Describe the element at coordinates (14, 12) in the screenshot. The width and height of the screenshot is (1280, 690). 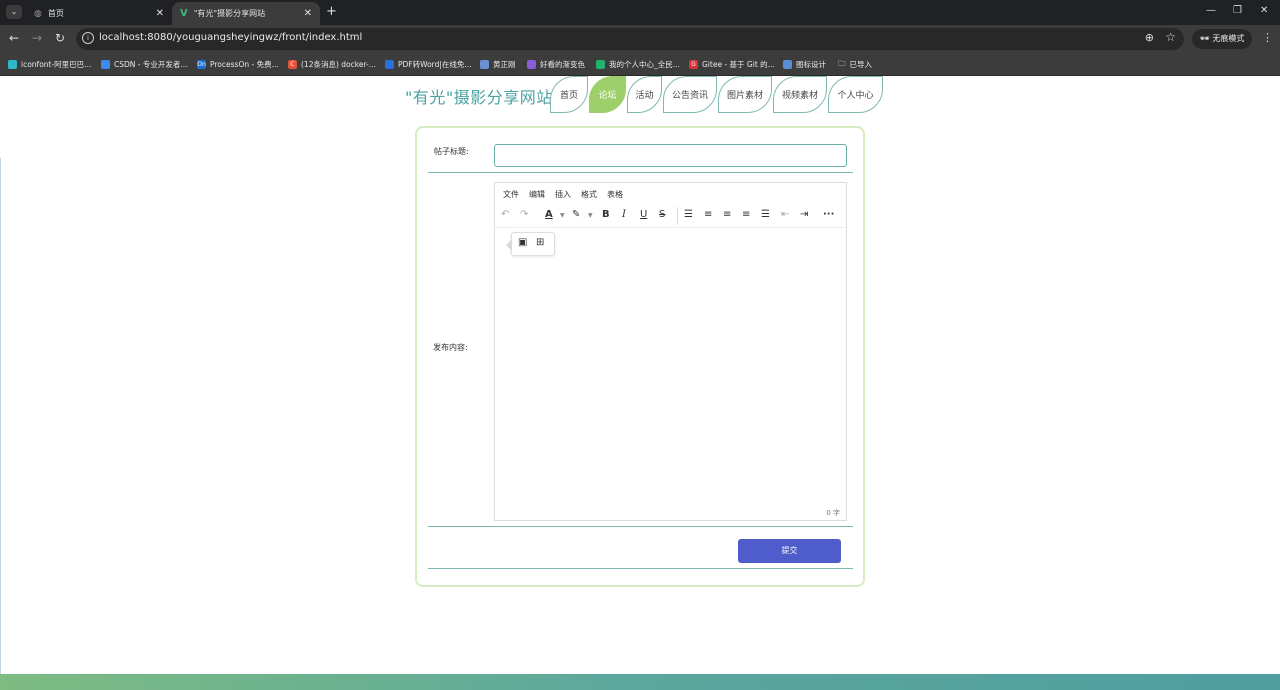
I see `tab-search-button: ⌄` at that location.